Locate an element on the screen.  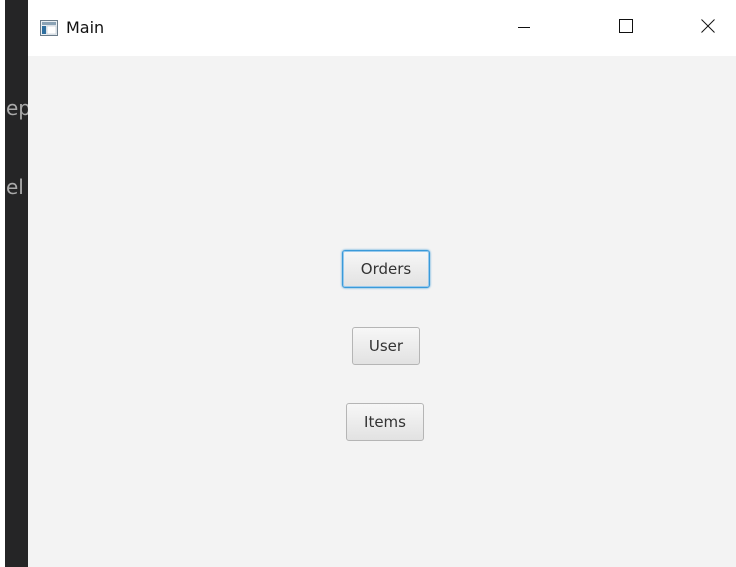
background-window: ep el is located at coordinates (14, 283).